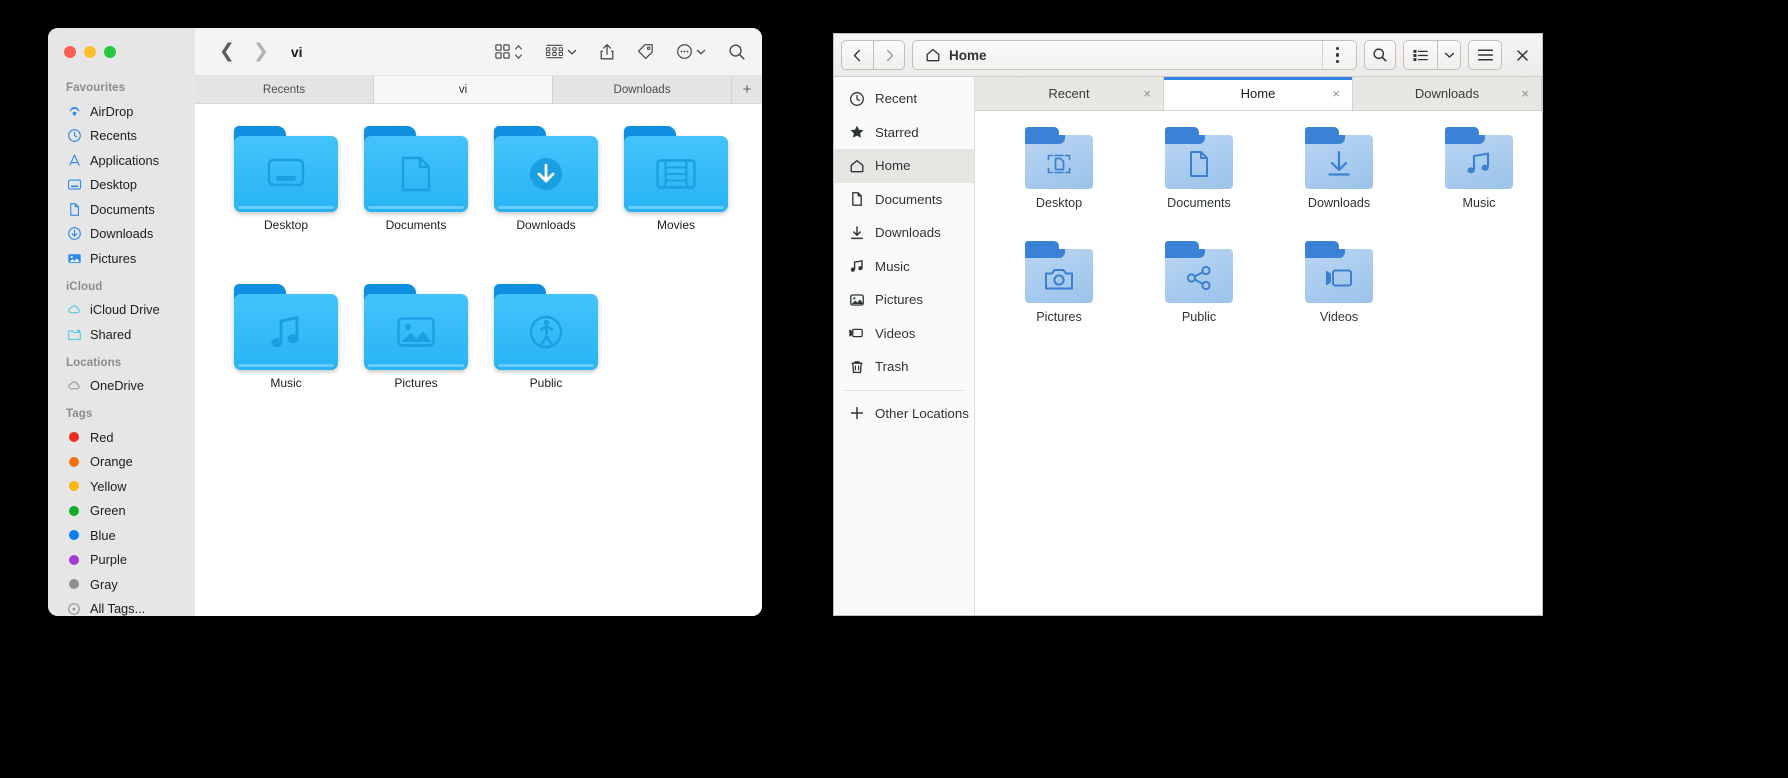  What do you see at coordinates (416, 169) in the screenshot?
I see `folder-documents-icon` at bounding box center [416, 169].